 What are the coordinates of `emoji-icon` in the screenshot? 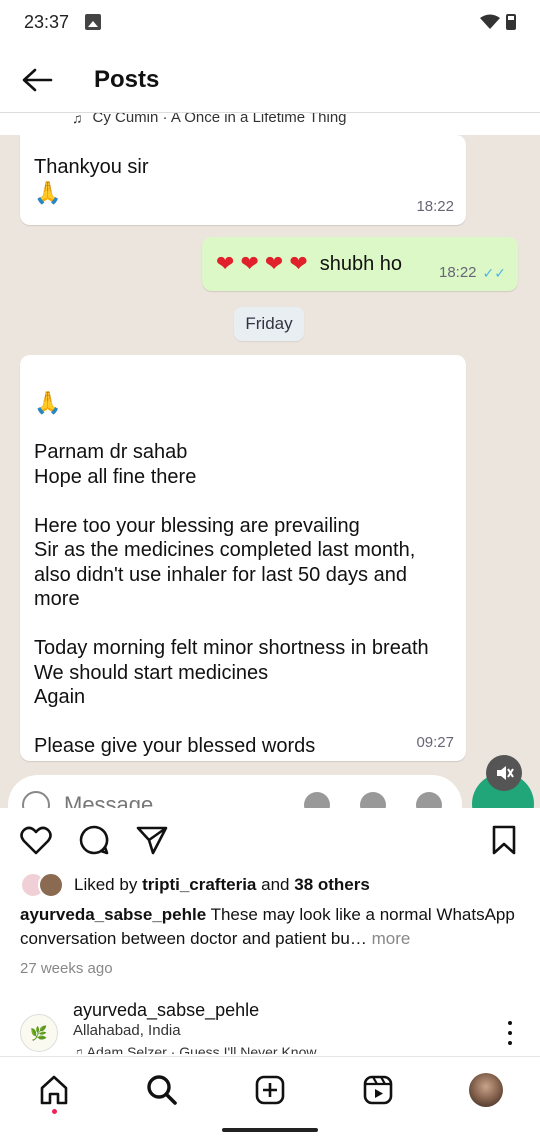 It's located at (36, 799).